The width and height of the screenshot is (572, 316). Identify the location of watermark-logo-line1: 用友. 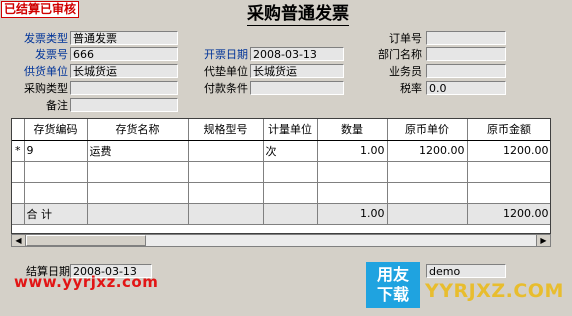
(392, 274).